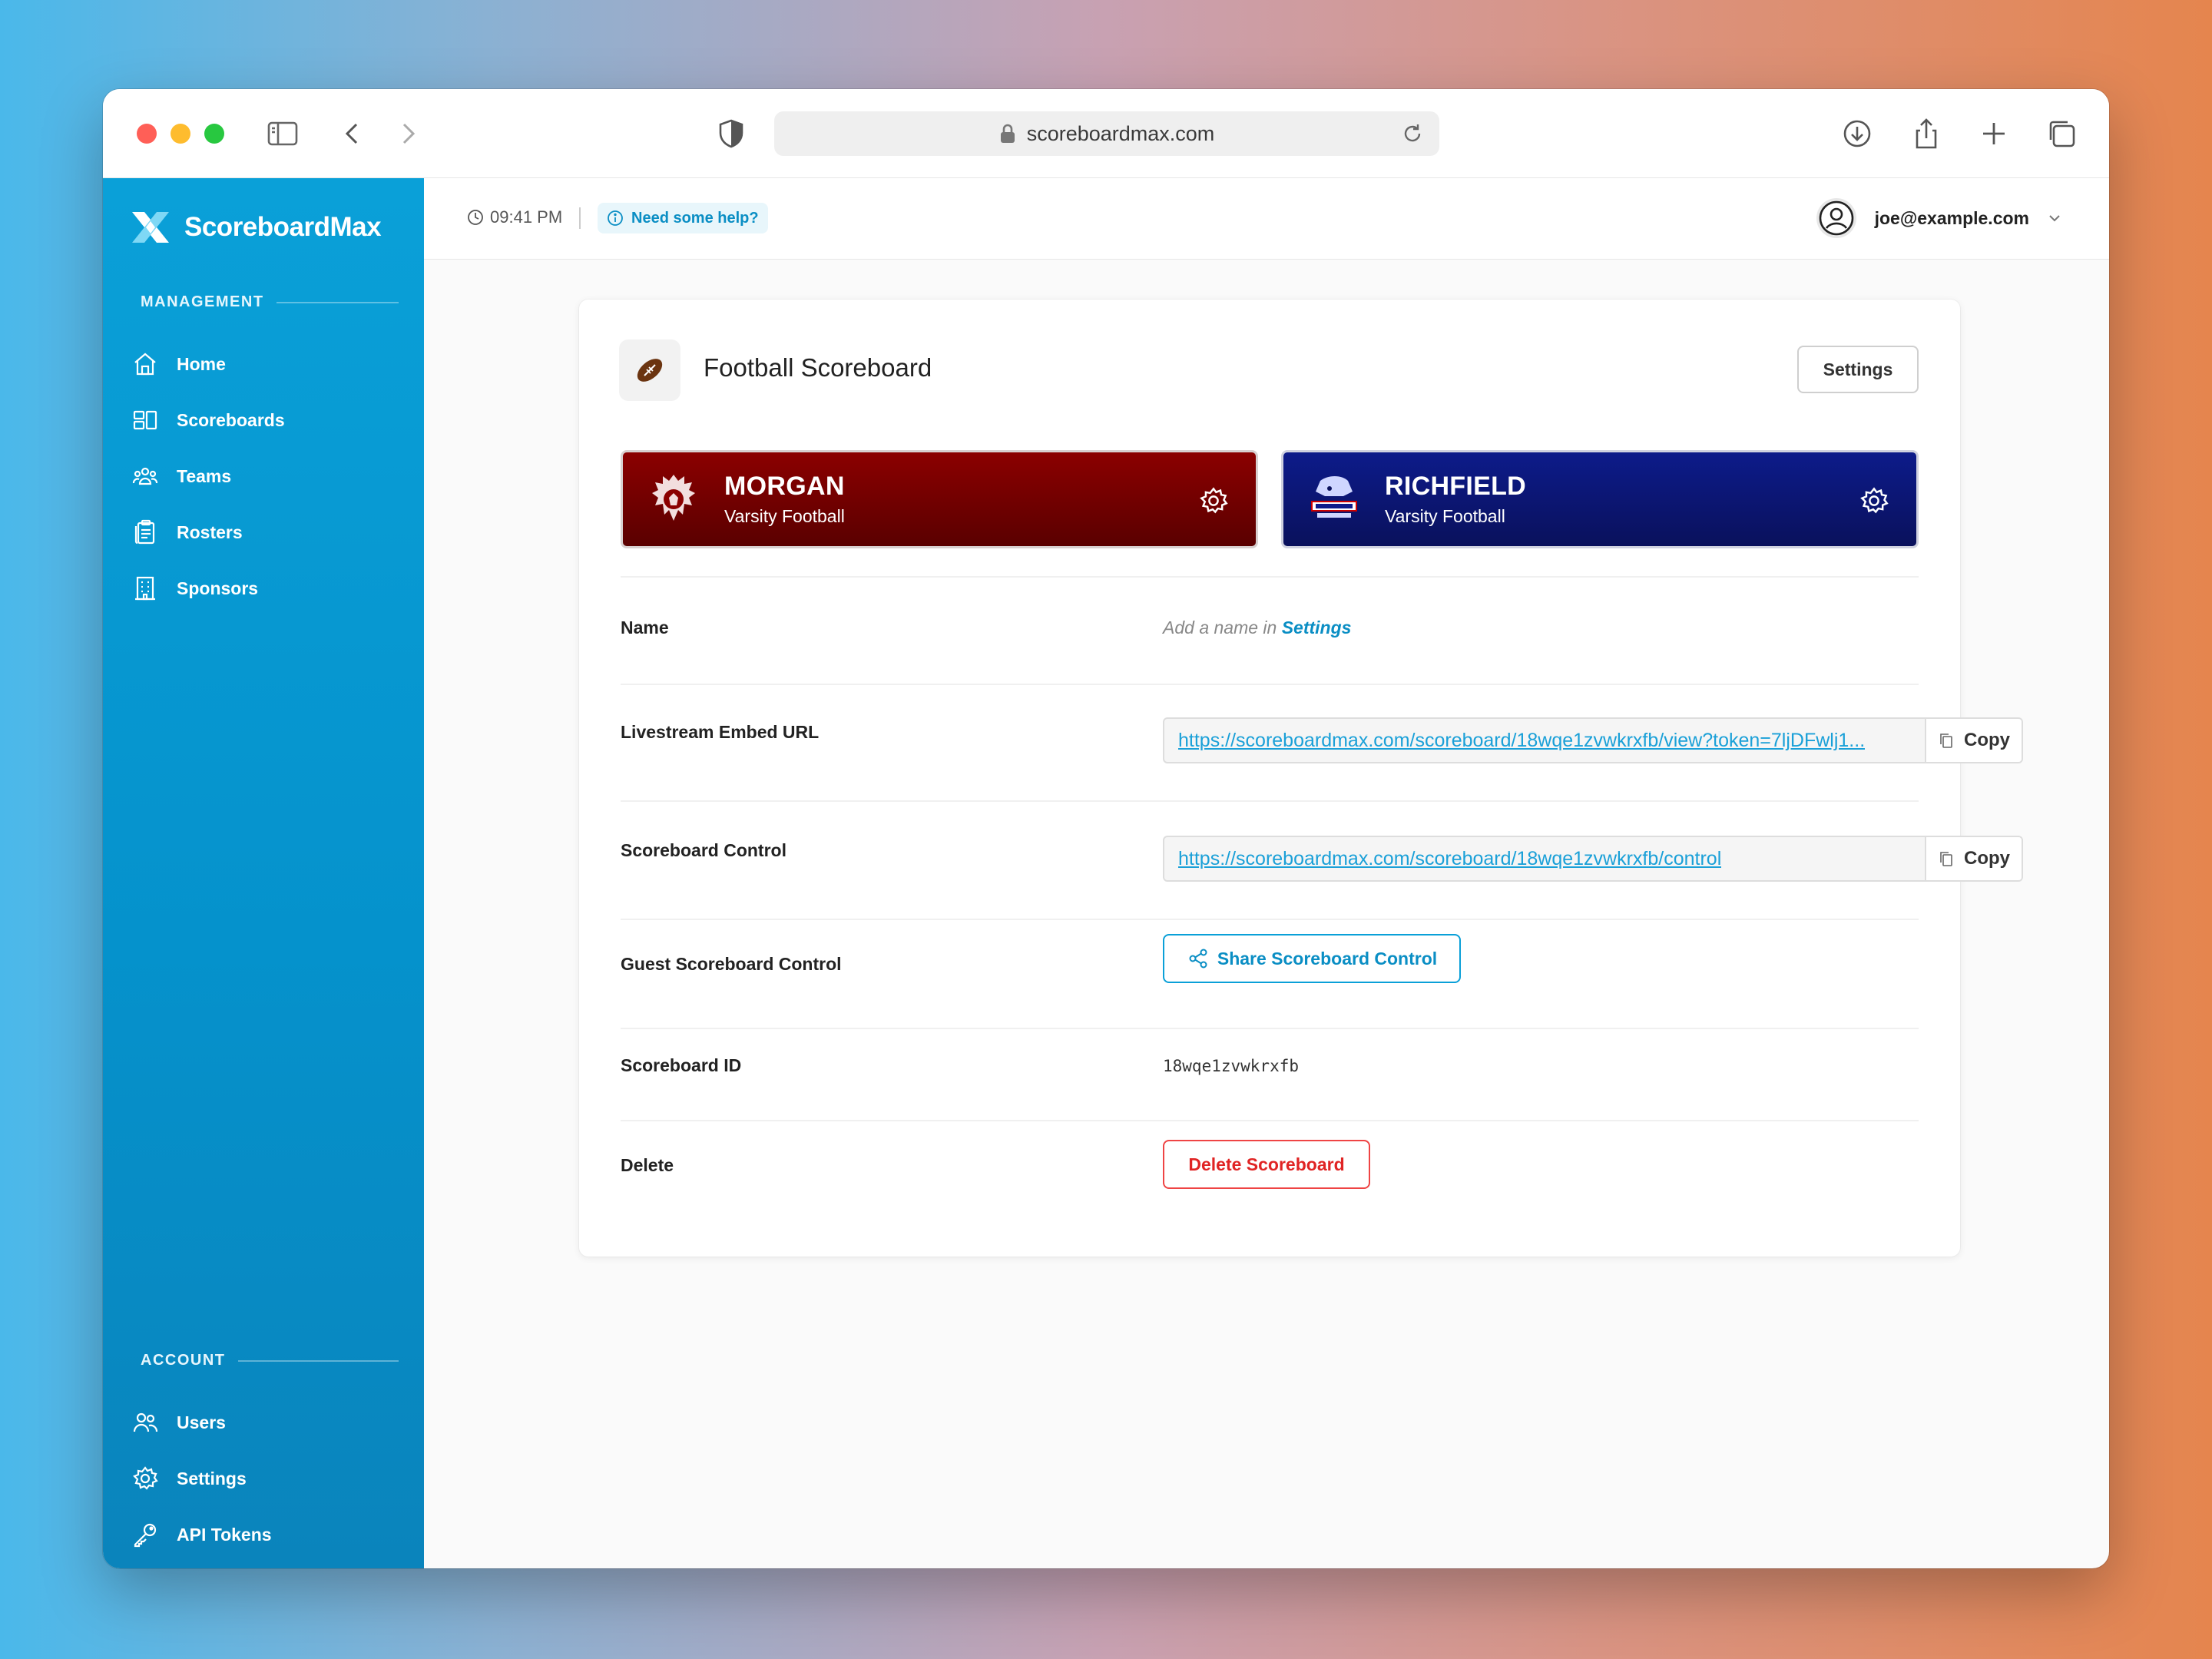  I want to click on zoom-window-button, so click(214, 134).